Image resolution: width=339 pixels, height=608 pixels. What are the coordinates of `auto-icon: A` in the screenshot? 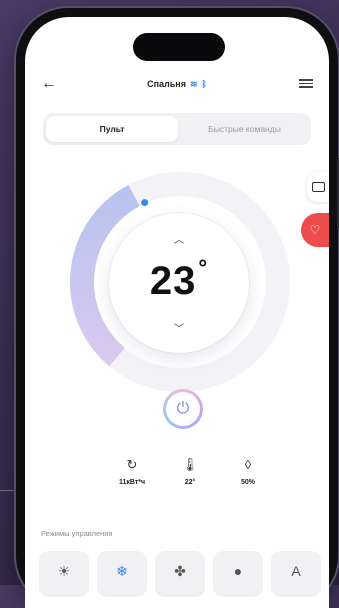 It's located at (296, 571).